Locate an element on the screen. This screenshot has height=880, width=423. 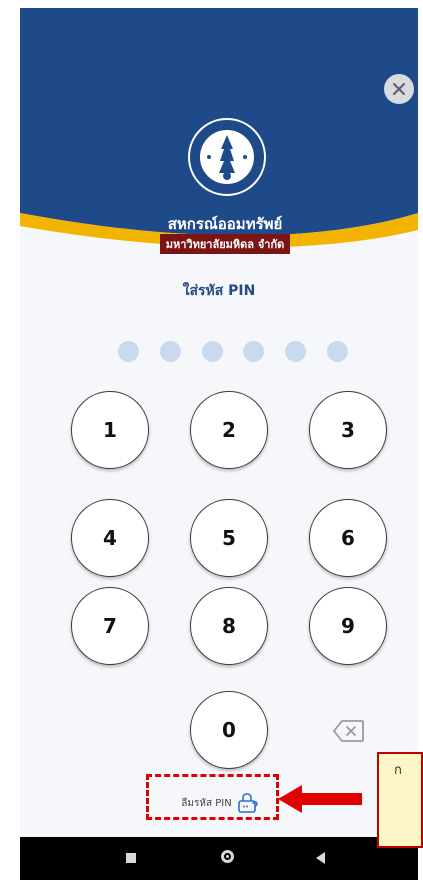
key-2-button: 2 is located at coordinates (229, 430).